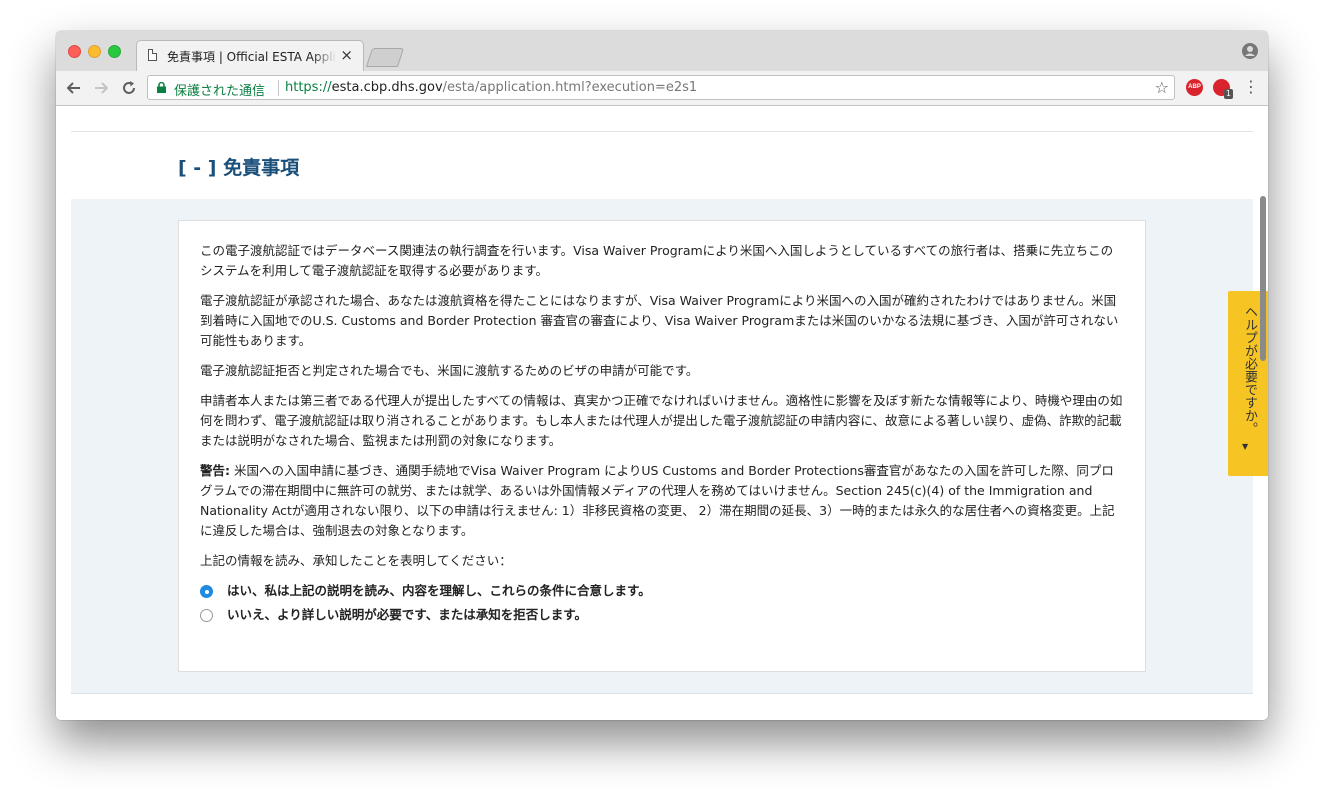 Image resolution: width=1324 pixels, height=801 pixels. I want to click on secure-connection-label: 保護された通信, so click(219, 89).